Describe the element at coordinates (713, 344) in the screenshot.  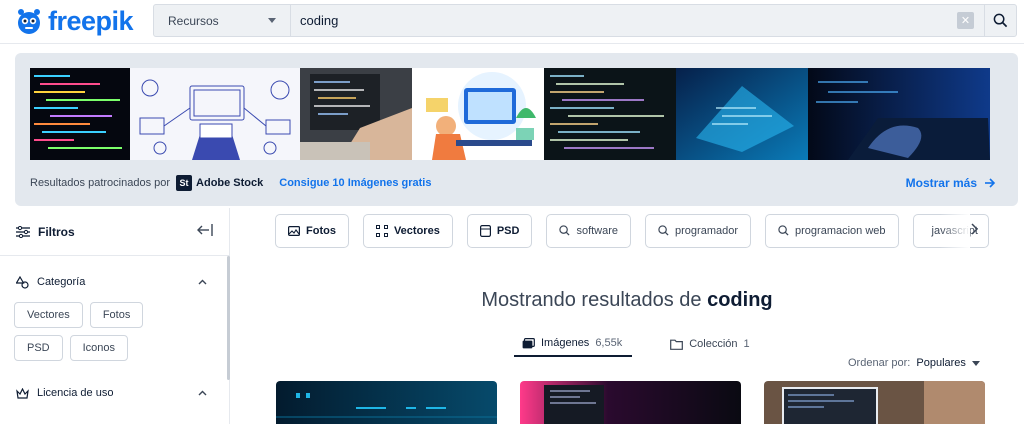
I see `tab-collection-label: Colección` at that location.